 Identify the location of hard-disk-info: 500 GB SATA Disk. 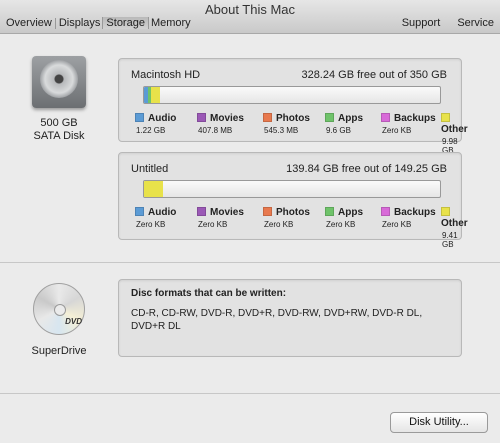
(59, 99).